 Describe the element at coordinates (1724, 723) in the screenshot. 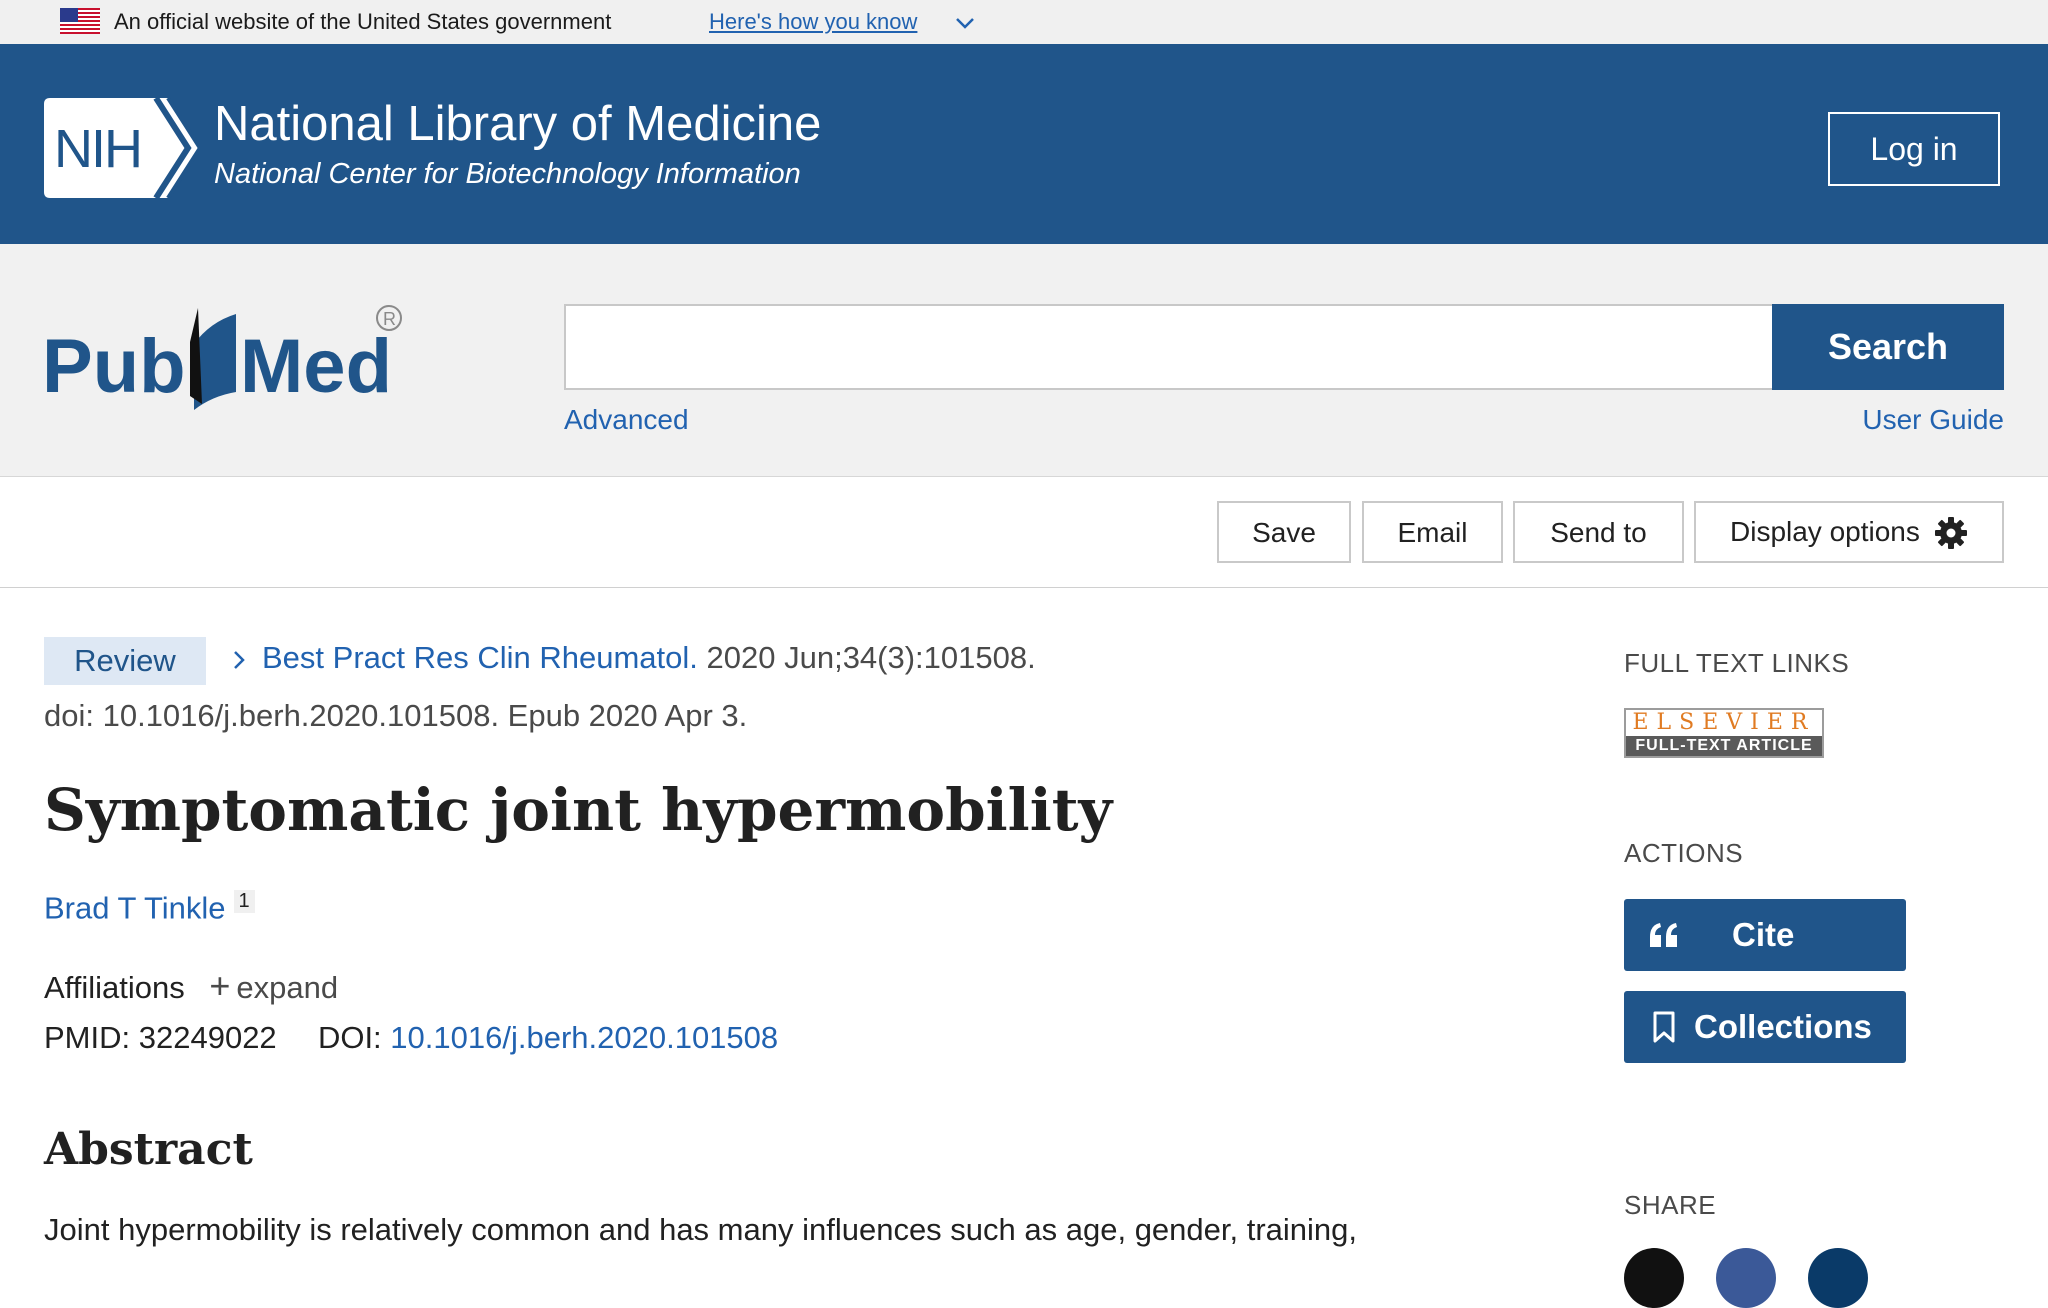

I see `elsevier-label: ELSEVIER` at that location.